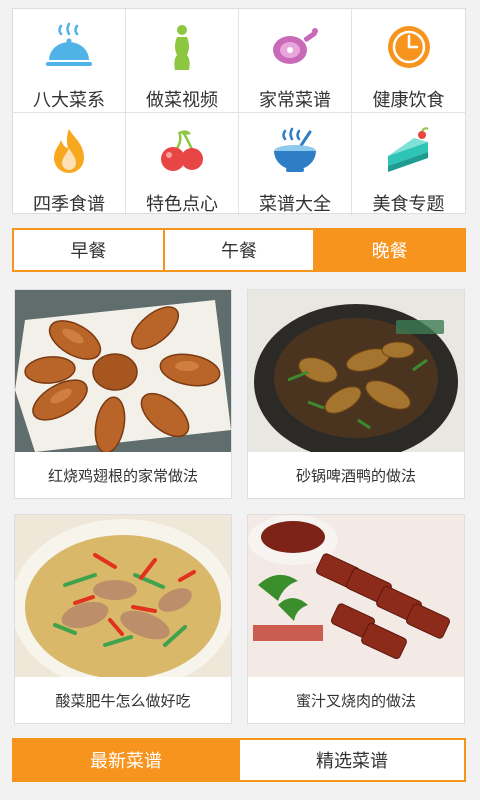 The width and height of the screenshot is (480, 800). I want to click on category-item-seasonal: 四季食谱, so click(69, 164).